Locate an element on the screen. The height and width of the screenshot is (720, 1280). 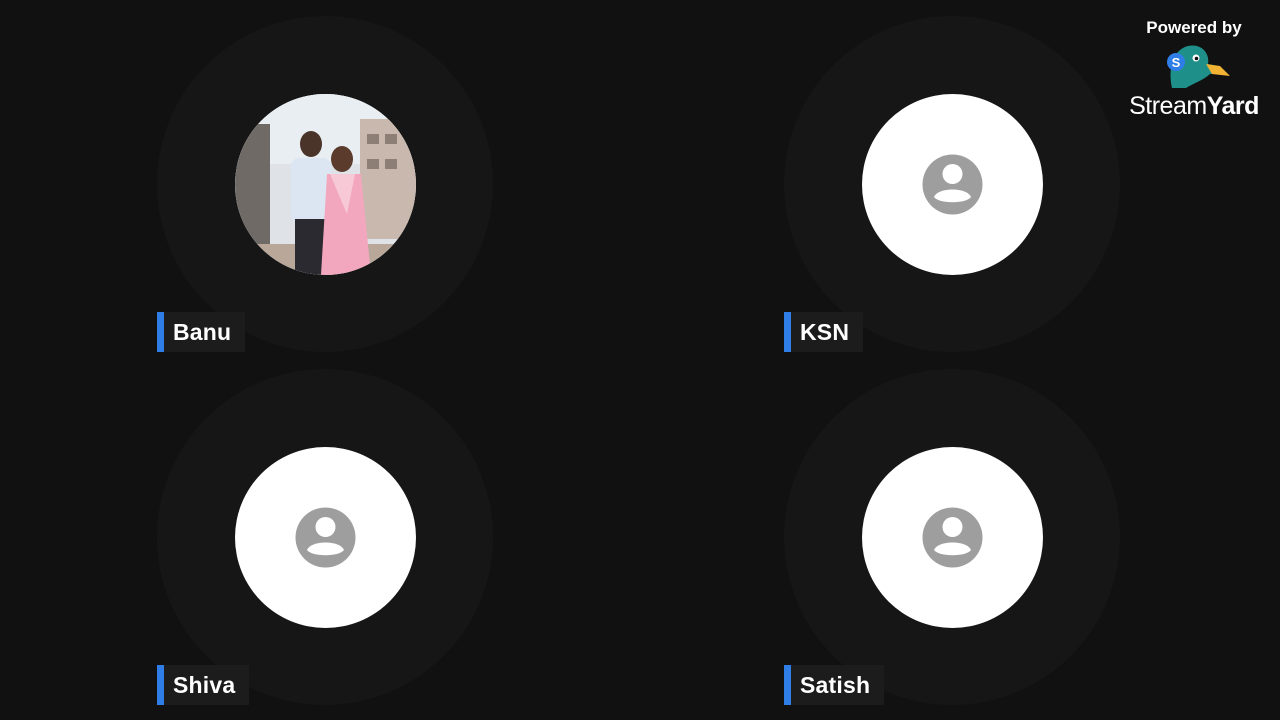
participant-photo is located at coordinates (325, 184).